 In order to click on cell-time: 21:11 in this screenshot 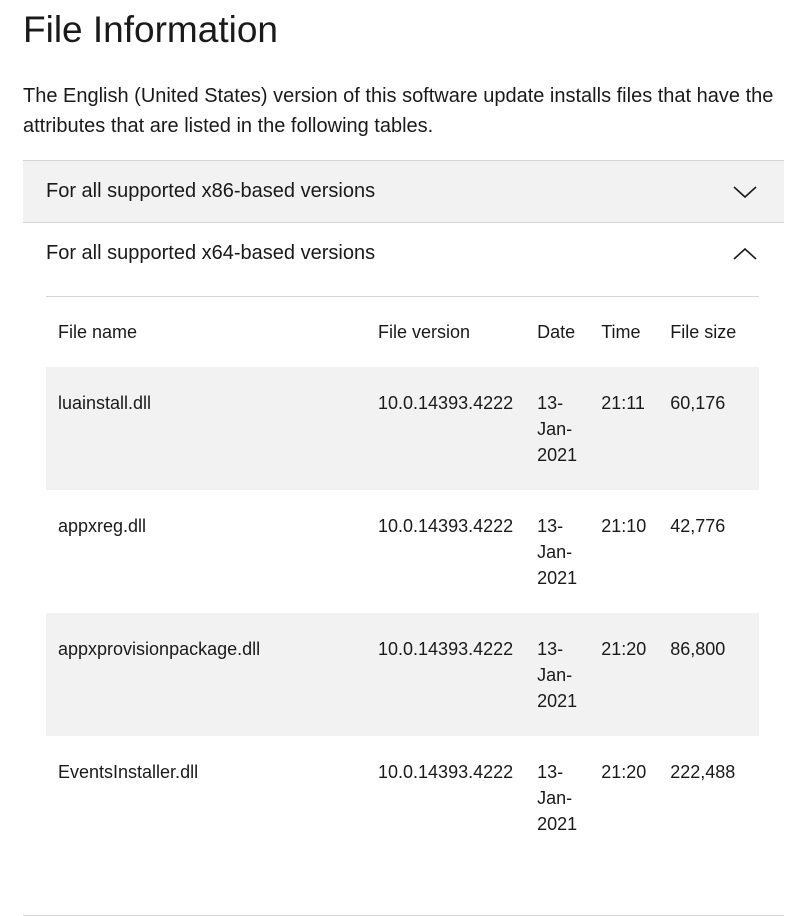, I will do `click(623, 403)`.